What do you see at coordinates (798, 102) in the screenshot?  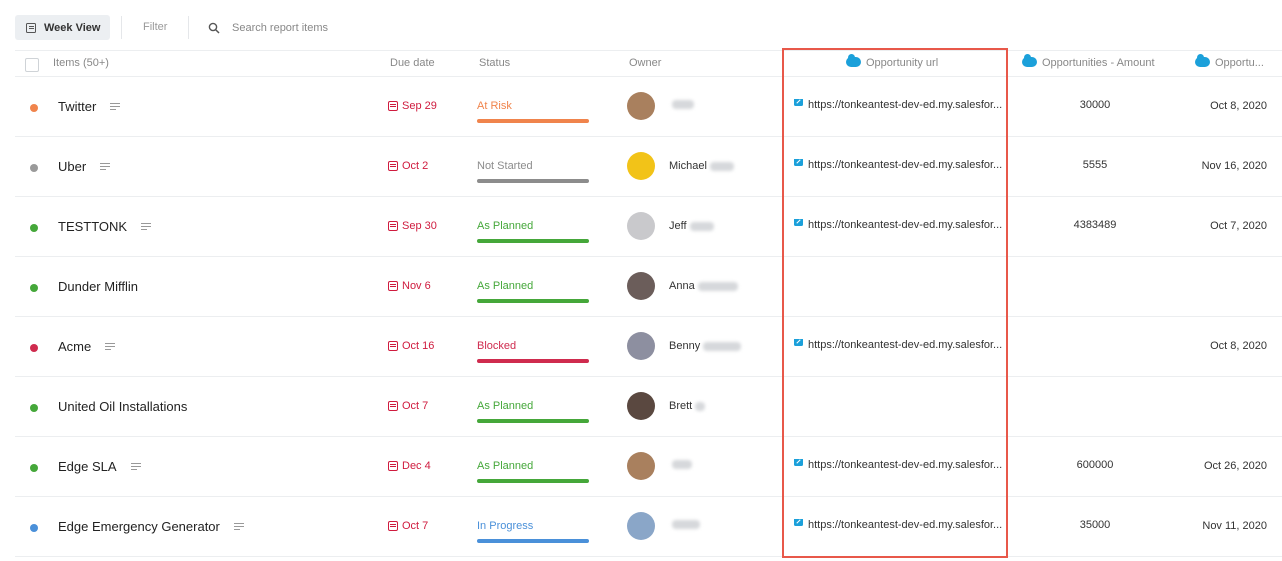 I see `external-link-icon` at bounding box center [798, 102].